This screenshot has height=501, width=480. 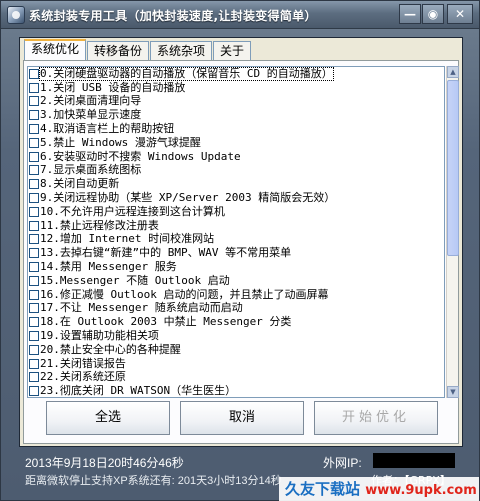 I want to click on option-row: 4.取消语言栏上的帮助按钮, so click(x=236, y=129).